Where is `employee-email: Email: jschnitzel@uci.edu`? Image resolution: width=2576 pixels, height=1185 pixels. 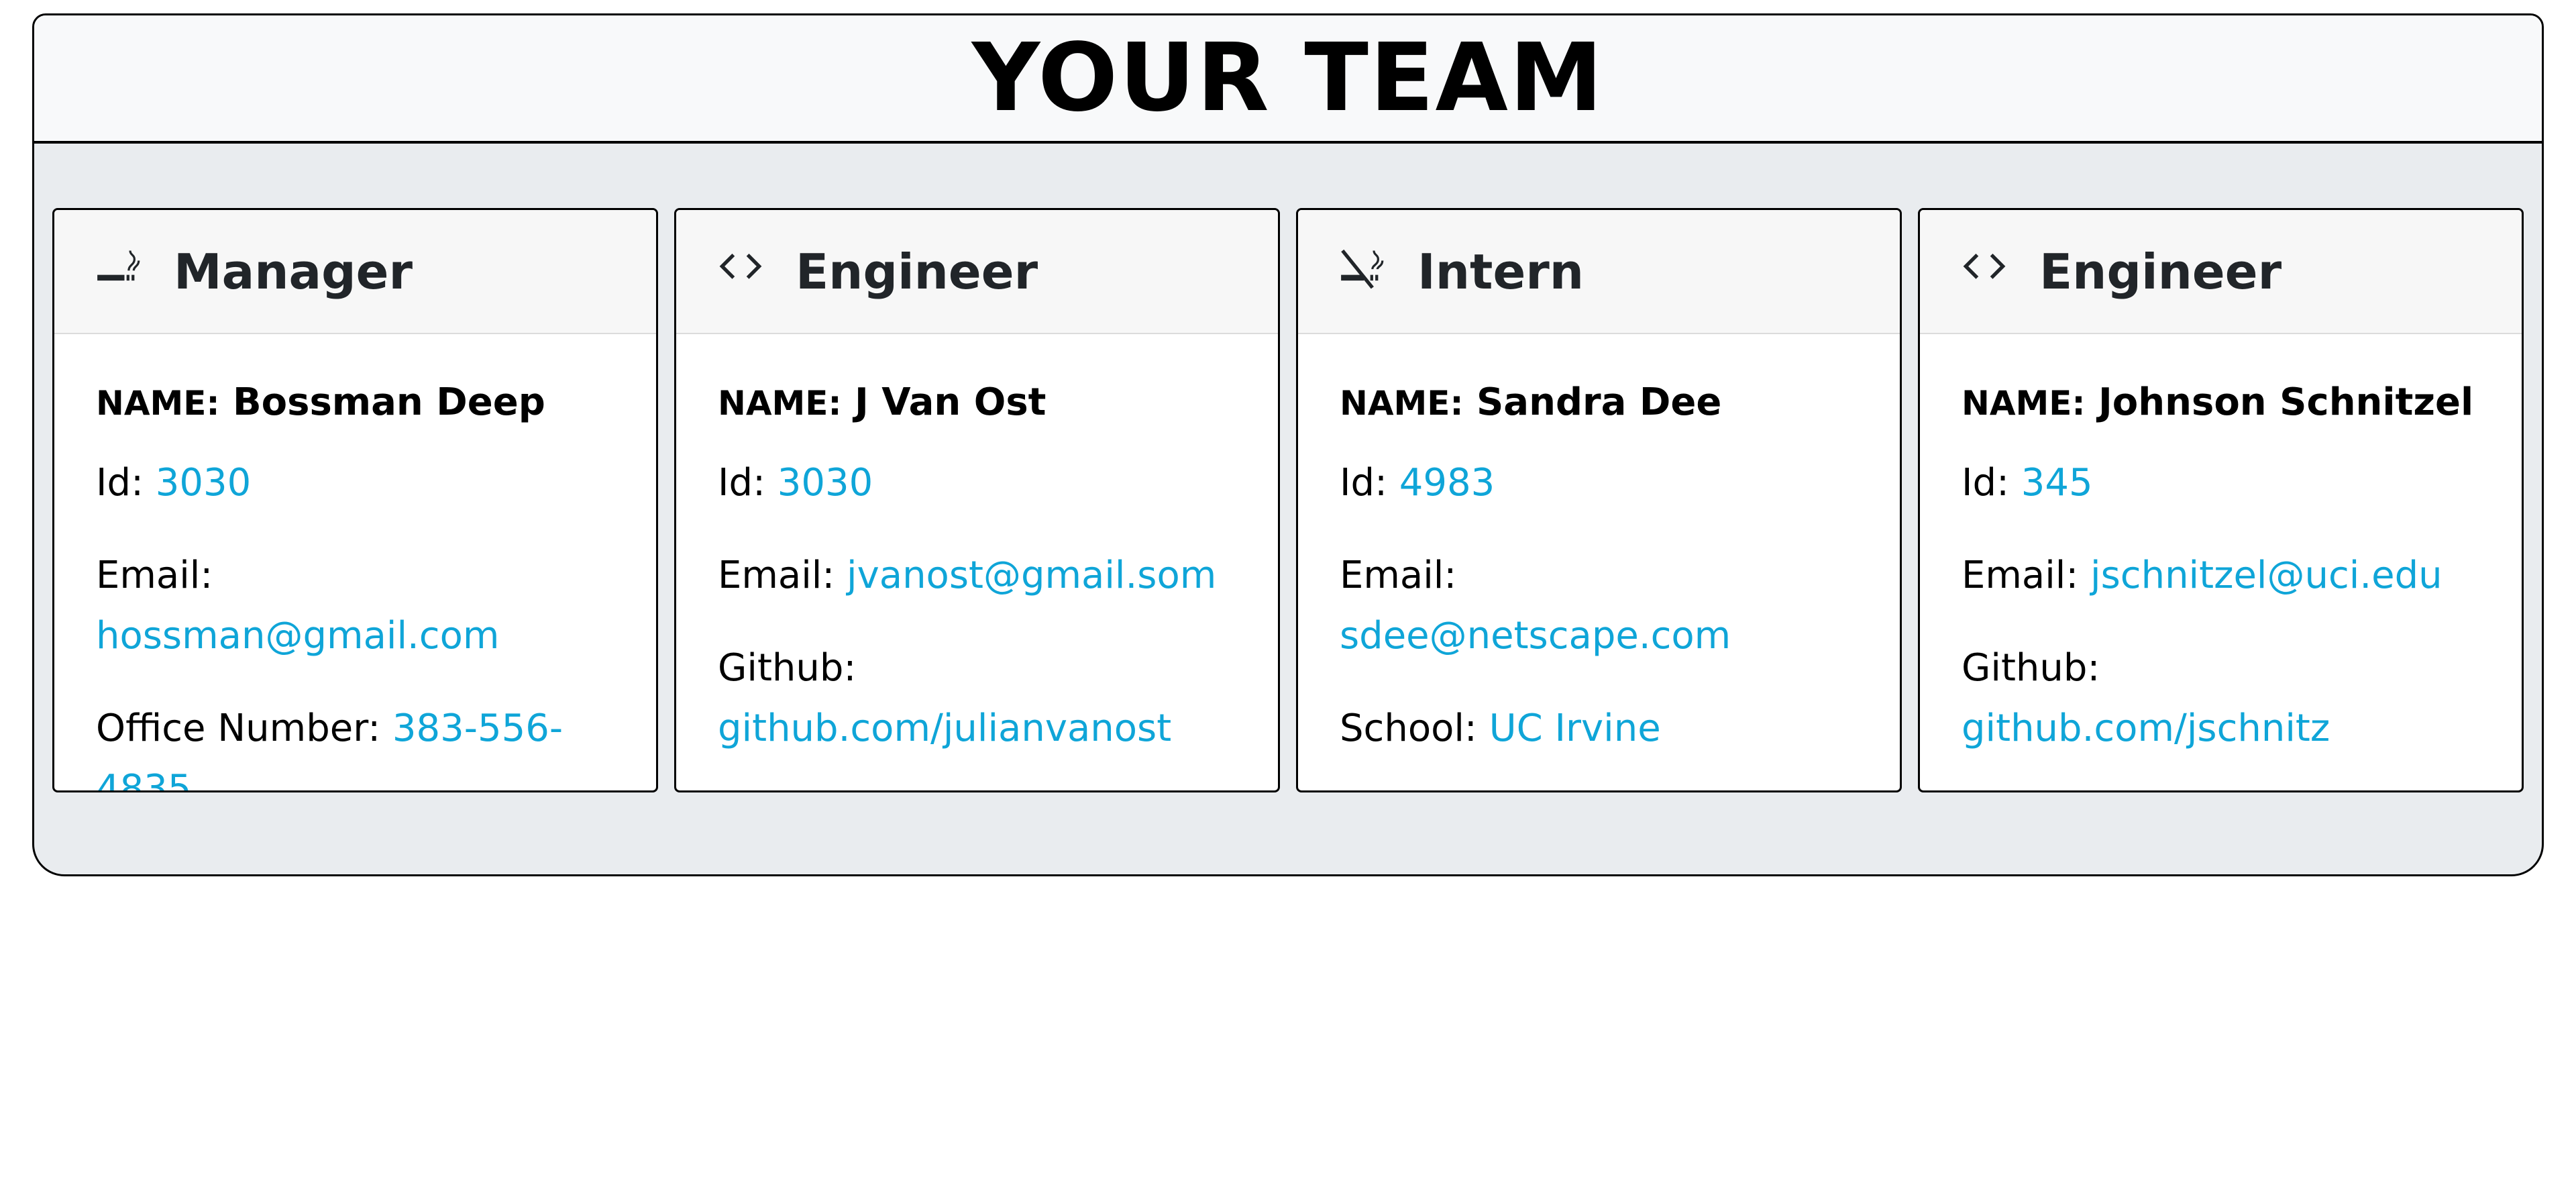
employee-email: Email: jschnitzel@uci.edu is located at coordinates (2202, 575).